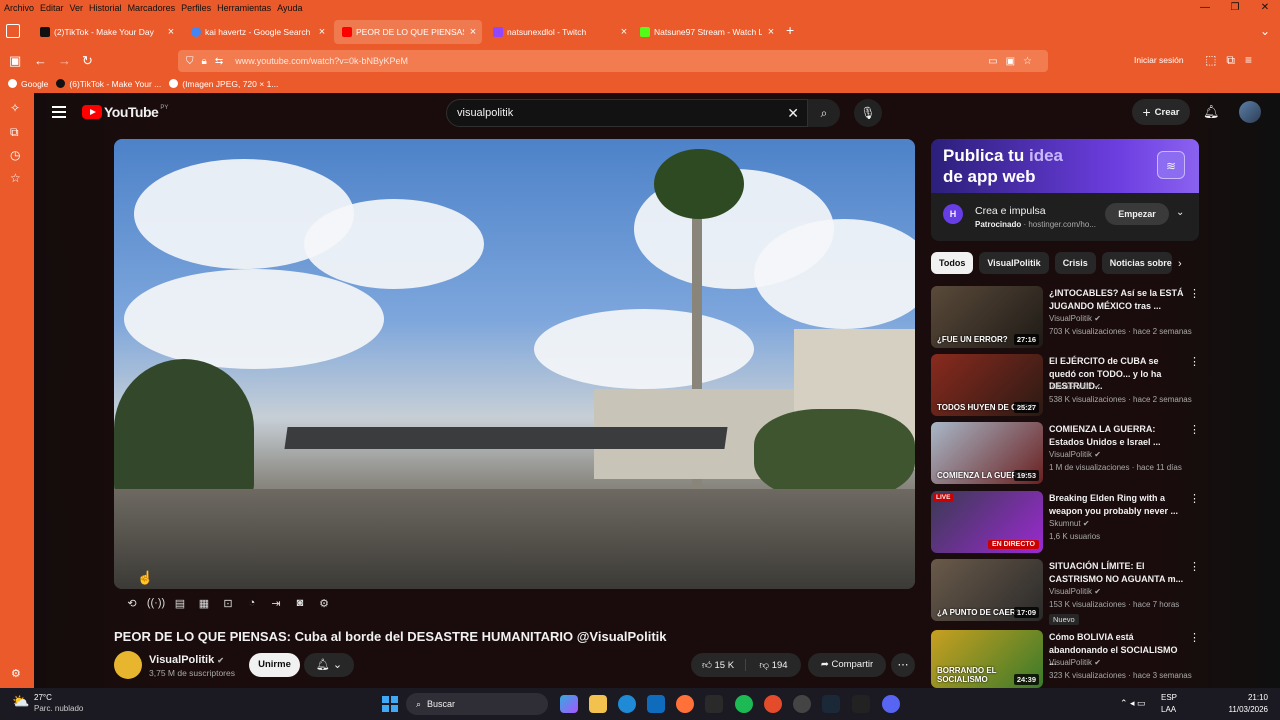 The height and width of the screenshot is (720, 1280). What do you see at coordinates (329, 665) in the screenshot?
I see `subscription-bell-button: 🔔︎ ⌄` at bounding box center [329, 665].